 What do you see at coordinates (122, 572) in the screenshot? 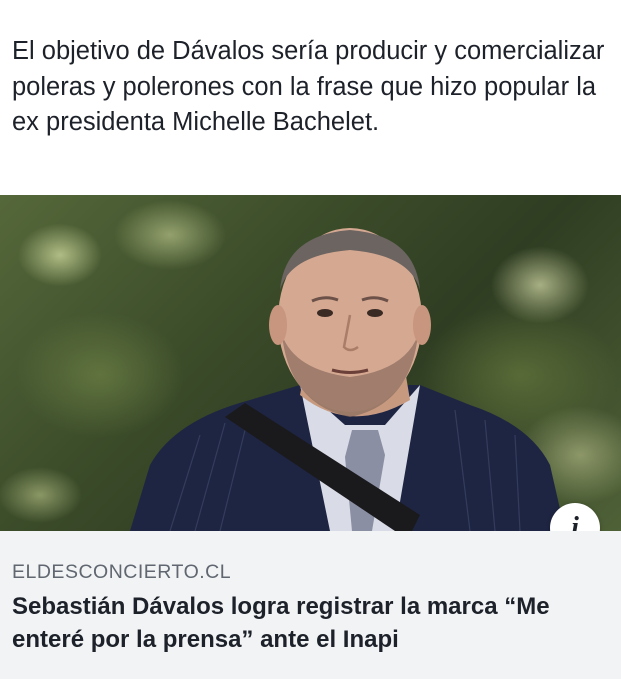
I see `link-domain: ELDESCONCIERTO.CL` at bounding box center [122, 572].